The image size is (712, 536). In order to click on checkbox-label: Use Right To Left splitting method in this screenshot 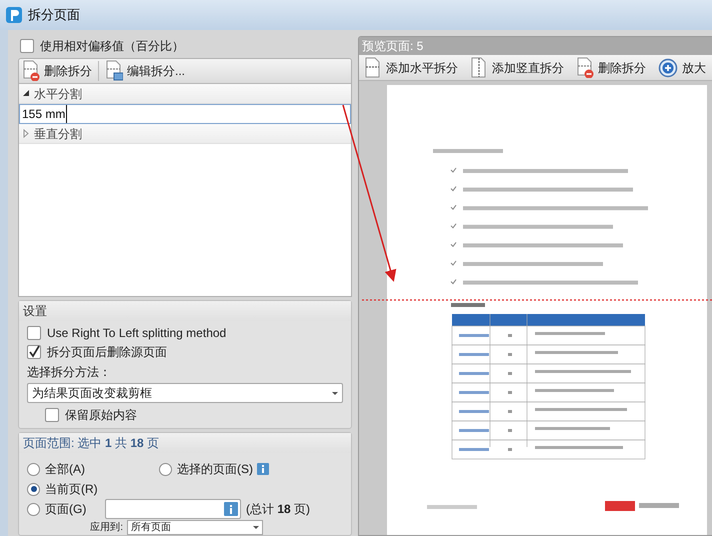, I will do `click(136, 333)`.